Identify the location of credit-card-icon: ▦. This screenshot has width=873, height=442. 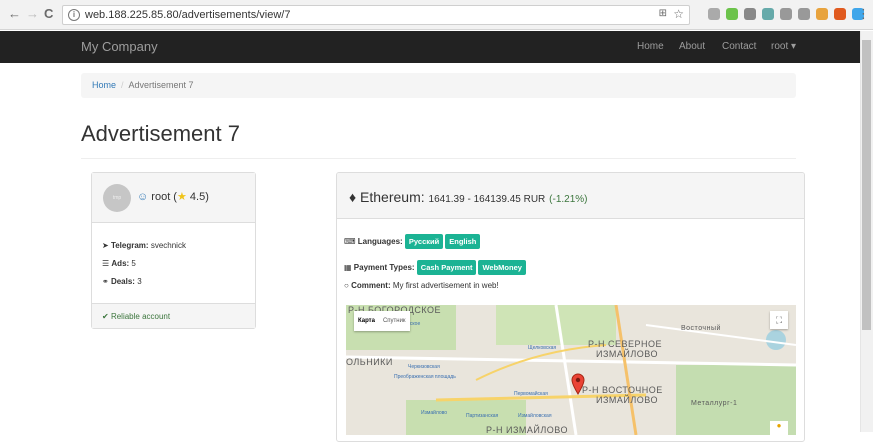
(348, 267).